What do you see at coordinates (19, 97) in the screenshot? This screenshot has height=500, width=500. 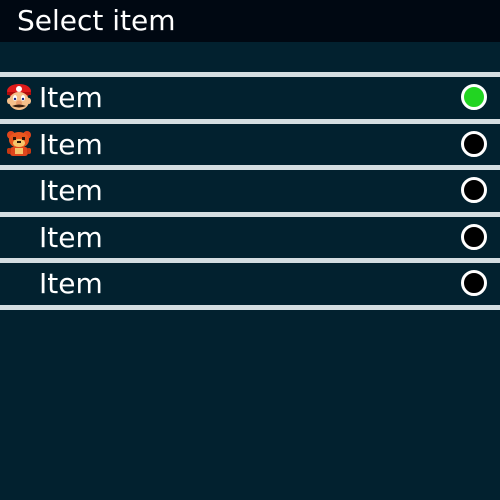 I see `mario-head-icon` at bounding box center [19, 97].